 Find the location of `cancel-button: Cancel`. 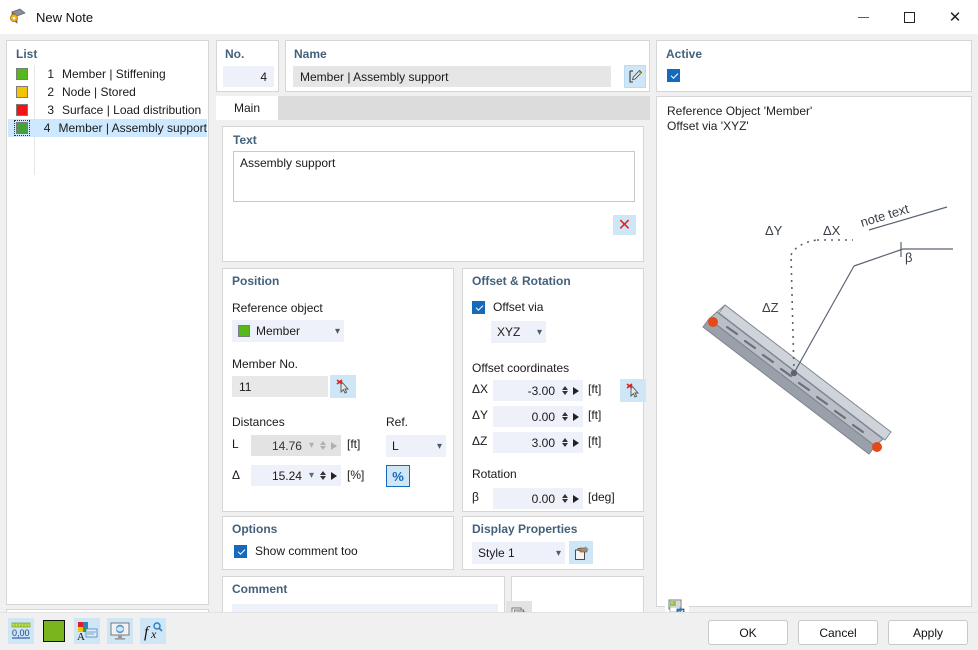

cancel-button: Cancel is located at coordinates (838, 632).